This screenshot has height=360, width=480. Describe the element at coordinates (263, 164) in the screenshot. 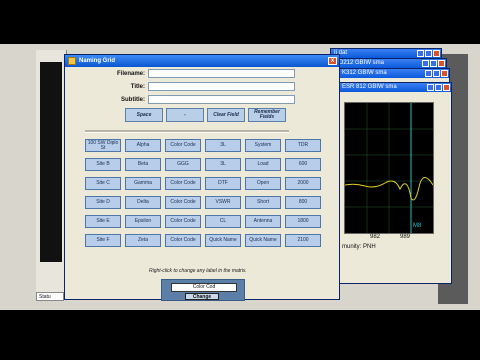

I see `grid-cell-r2-c5: Load` at that location.